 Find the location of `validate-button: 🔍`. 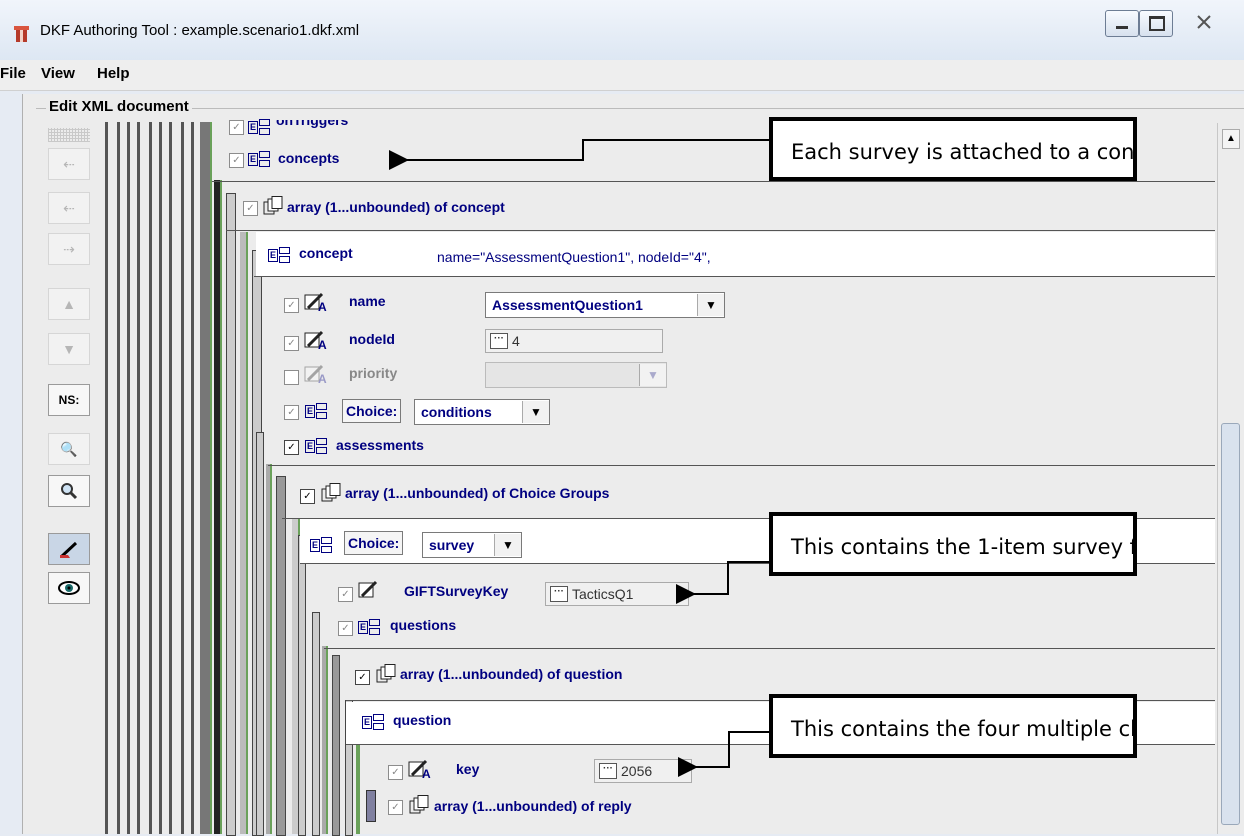

validate-button: 🔍 is located at coordinates (69, 449).